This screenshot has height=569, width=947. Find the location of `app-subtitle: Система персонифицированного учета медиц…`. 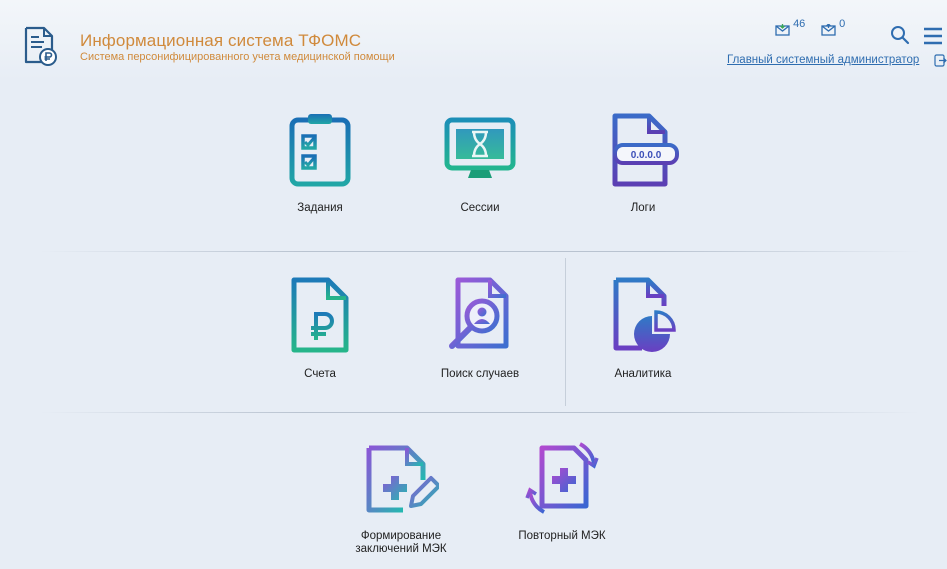

app-subtitle: Система персонифицированного учета медиц… is located at coordinates (237, 57).